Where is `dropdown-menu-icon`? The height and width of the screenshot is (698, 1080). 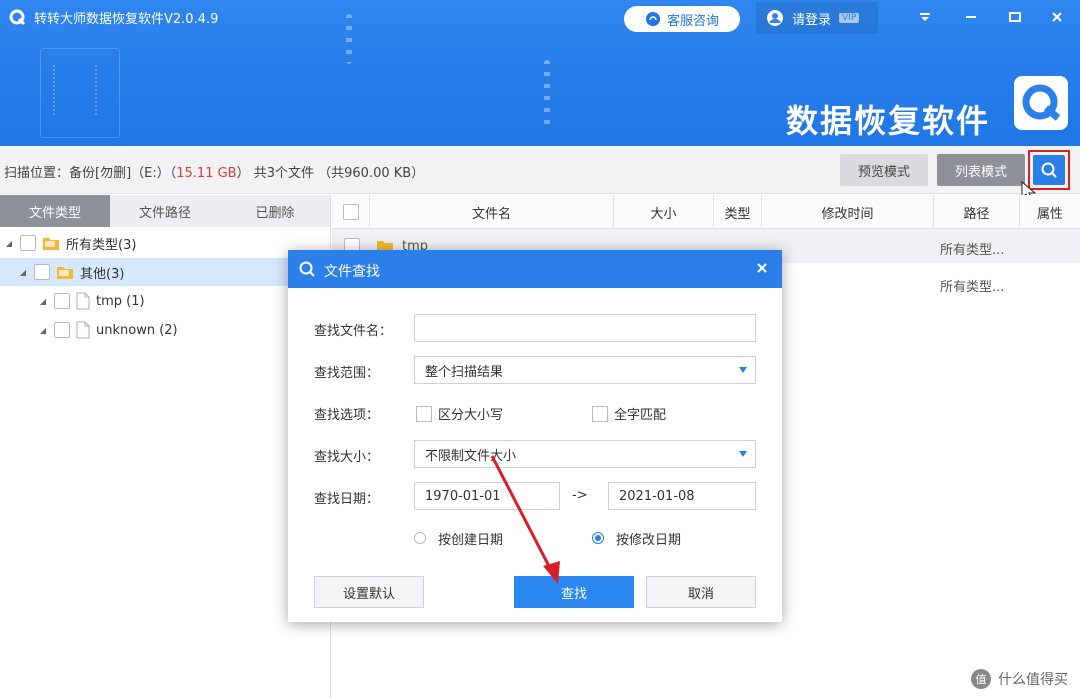
dropdown-menu-icon is located at coordinates (925, 17).